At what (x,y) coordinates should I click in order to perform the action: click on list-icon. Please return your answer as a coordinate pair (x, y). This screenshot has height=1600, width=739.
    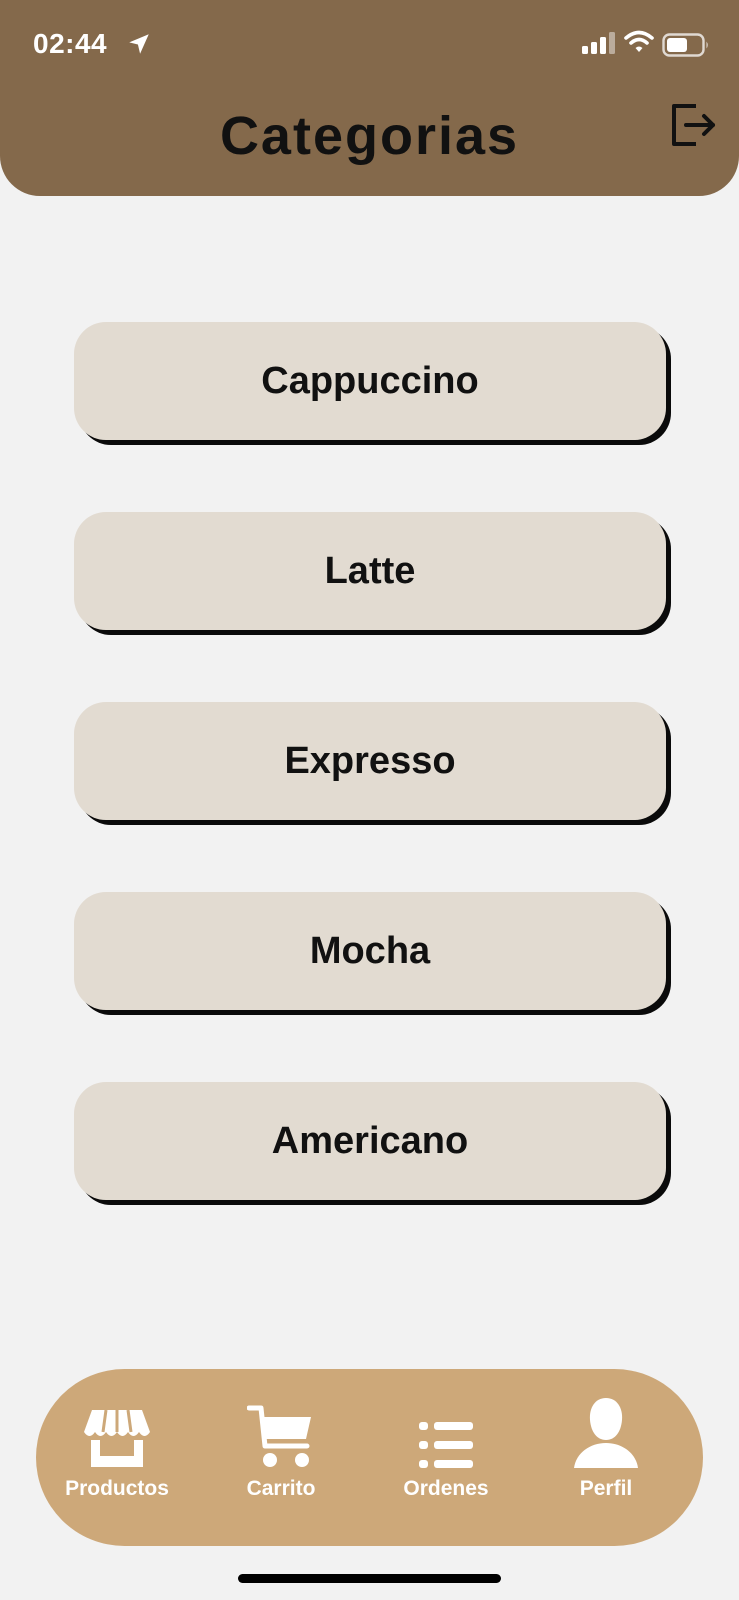
    Looking at the image, I should click on (446, 1439).